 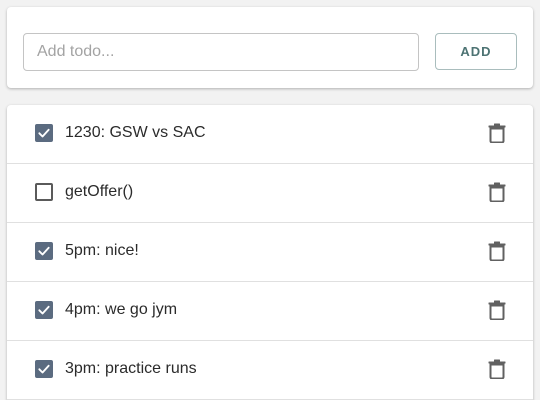 I want to click on todo-item: 5pm: nice!, so click(x=270, y=252).